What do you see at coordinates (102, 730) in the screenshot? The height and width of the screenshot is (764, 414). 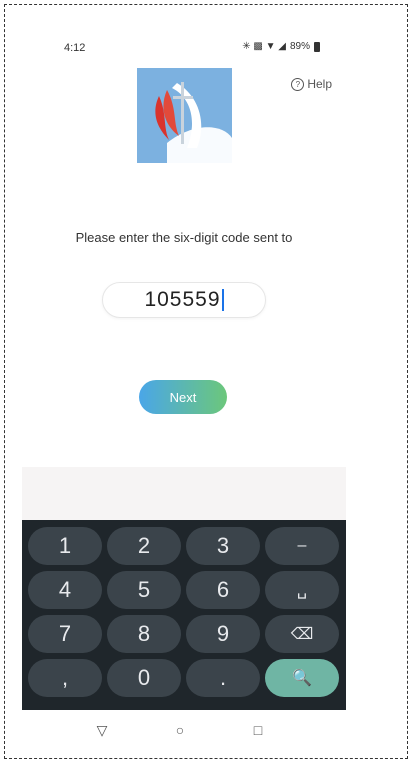 I see `back-icon: ▽` at bounding box center [102, 730].